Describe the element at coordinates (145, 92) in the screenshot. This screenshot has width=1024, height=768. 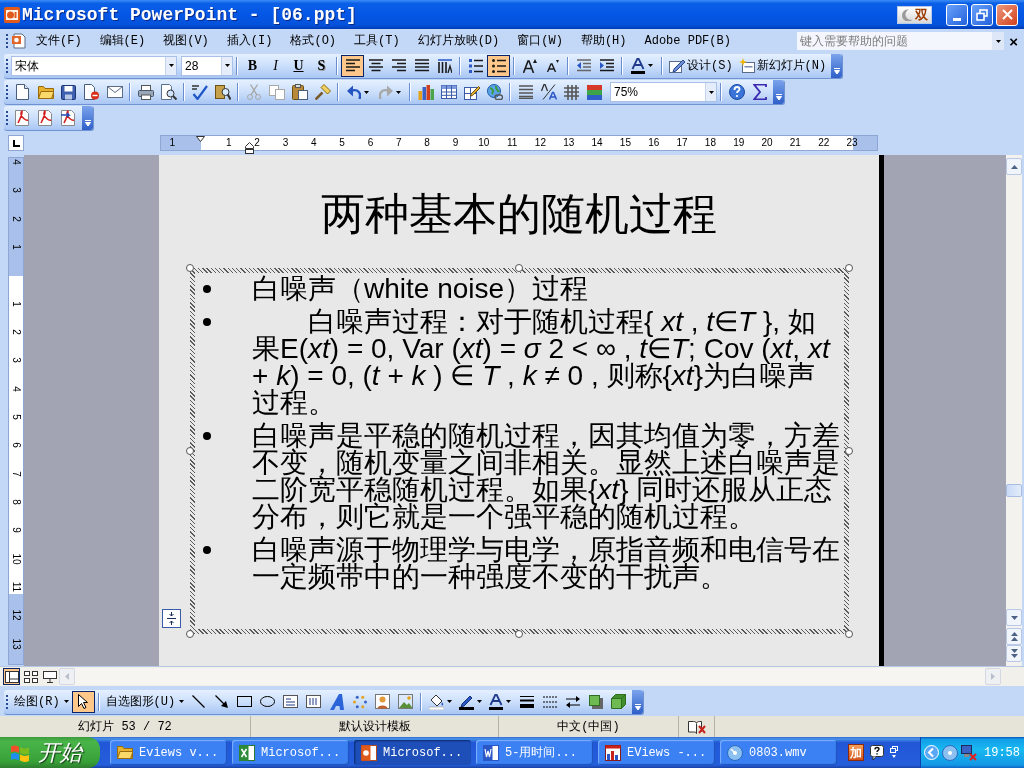
I see `printer-icon` at that location.